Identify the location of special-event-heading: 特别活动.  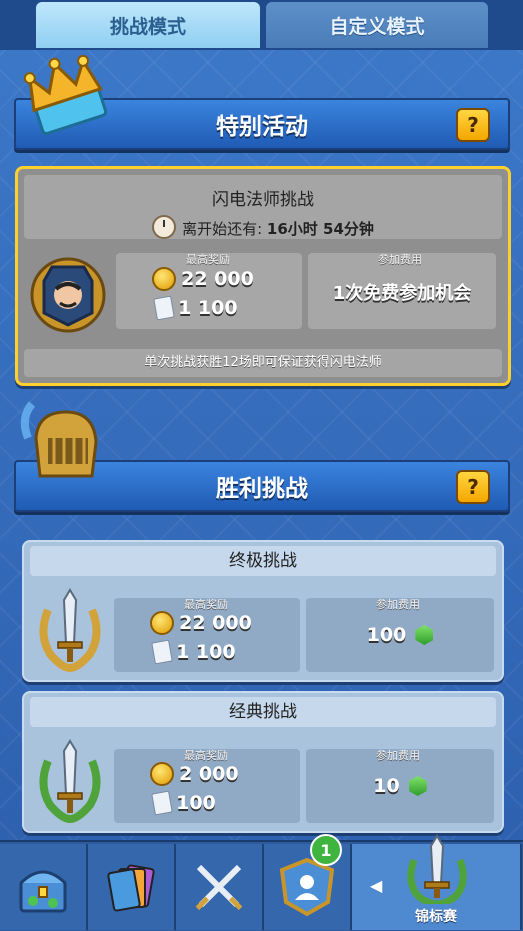
(262, 127).